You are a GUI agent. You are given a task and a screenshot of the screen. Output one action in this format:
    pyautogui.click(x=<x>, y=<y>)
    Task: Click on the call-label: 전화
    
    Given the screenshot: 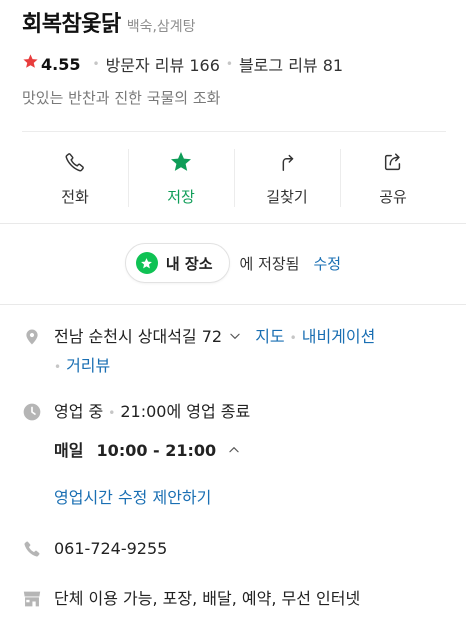 What is the action you would take?
    pyautogui.click(x=75, y=196)
    